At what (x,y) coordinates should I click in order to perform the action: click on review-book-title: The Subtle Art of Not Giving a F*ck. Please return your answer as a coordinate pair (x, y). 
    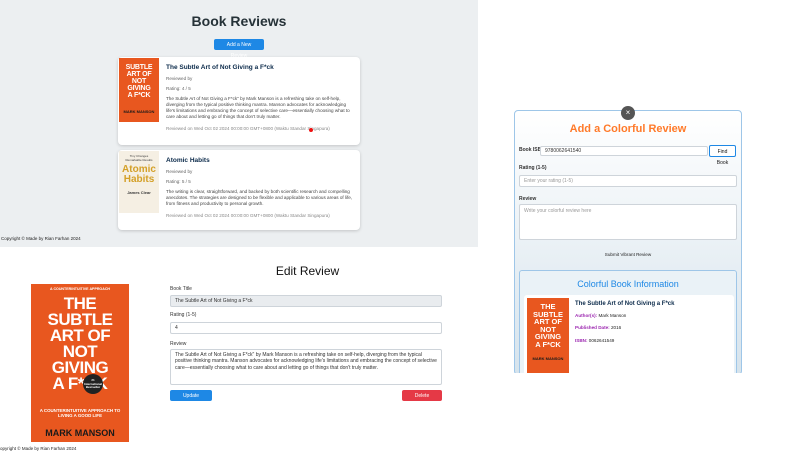
    Looking at the image, I should click on (220, 67).